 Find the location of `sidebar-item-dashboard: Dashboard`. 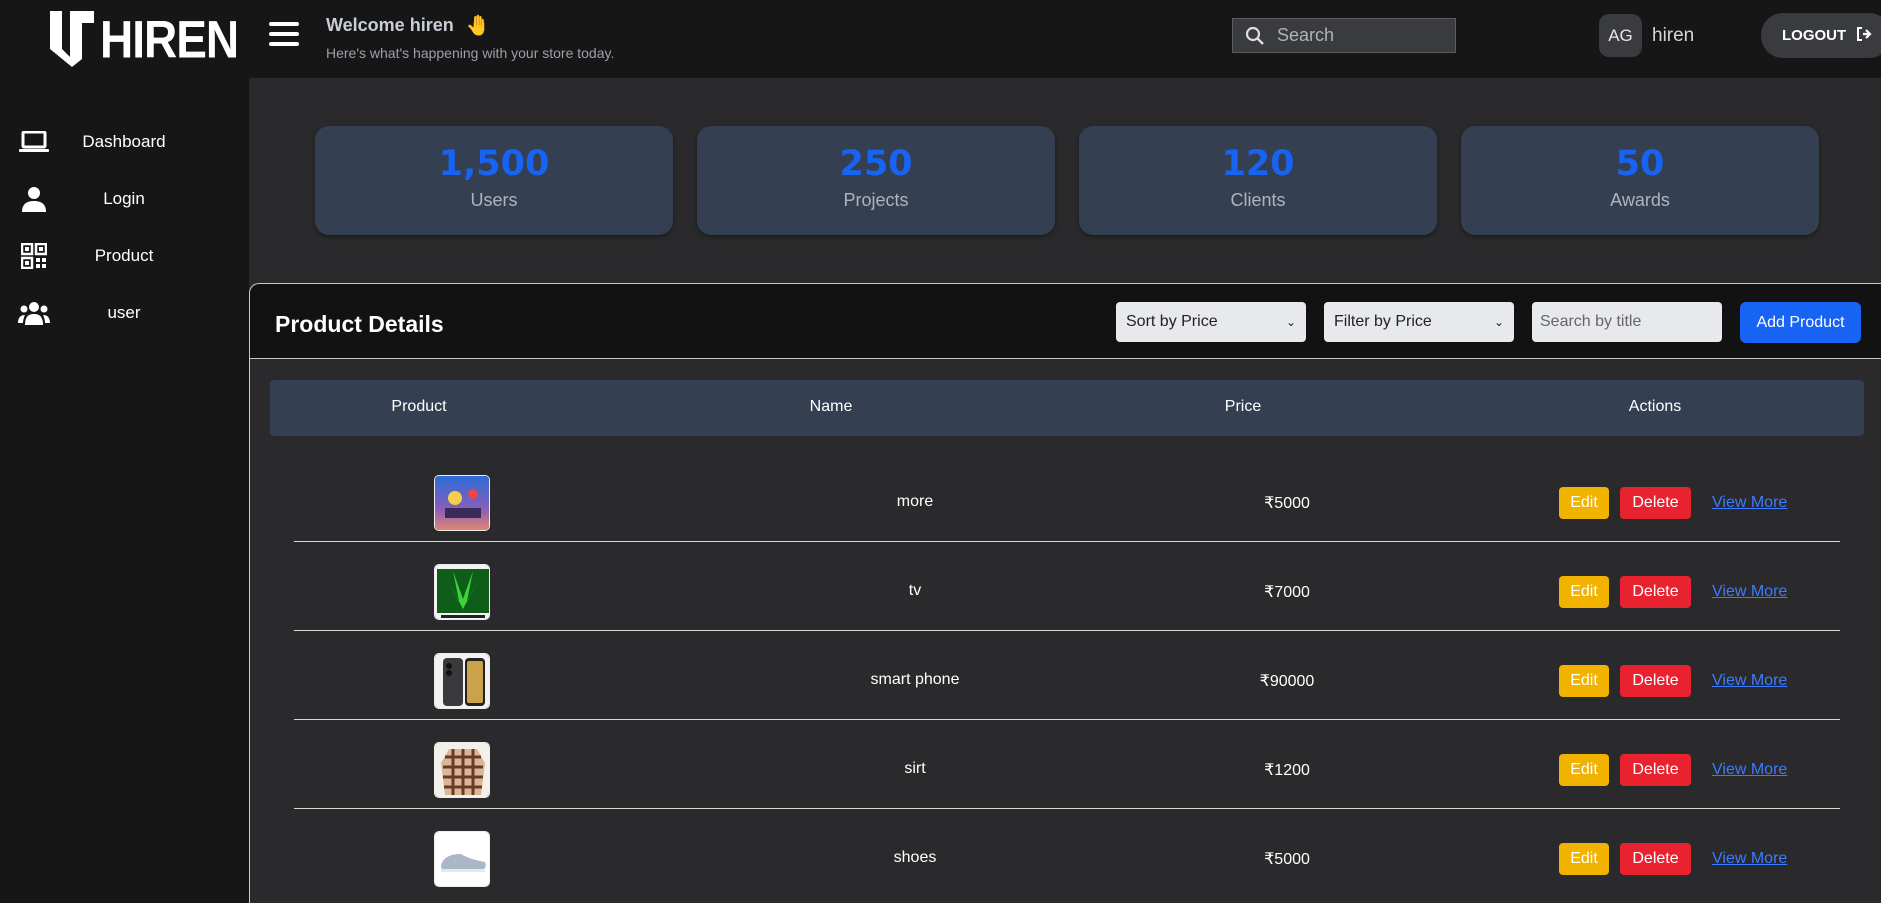

sidebar-item-dashboard: Dashboard is located at coordinates (124, 141).